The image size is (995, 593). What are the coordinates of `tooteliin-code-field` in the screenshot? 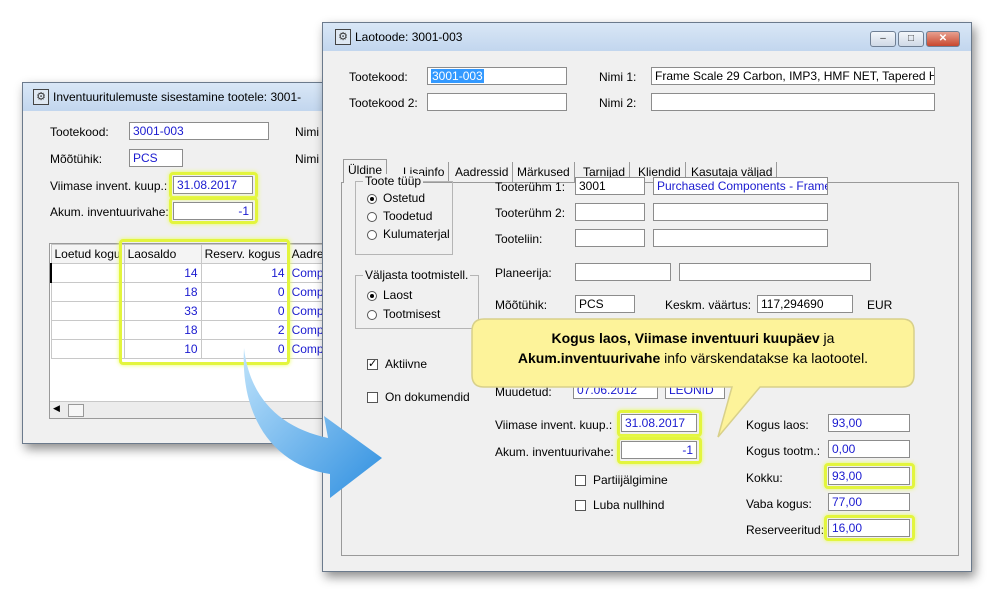 It's located at (610, 238).